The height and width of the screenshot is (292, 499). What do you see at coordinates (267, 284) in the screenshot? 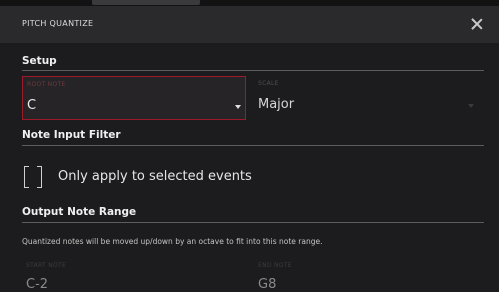
I see `end-note-value: G8` at bounding box center [267, 284].